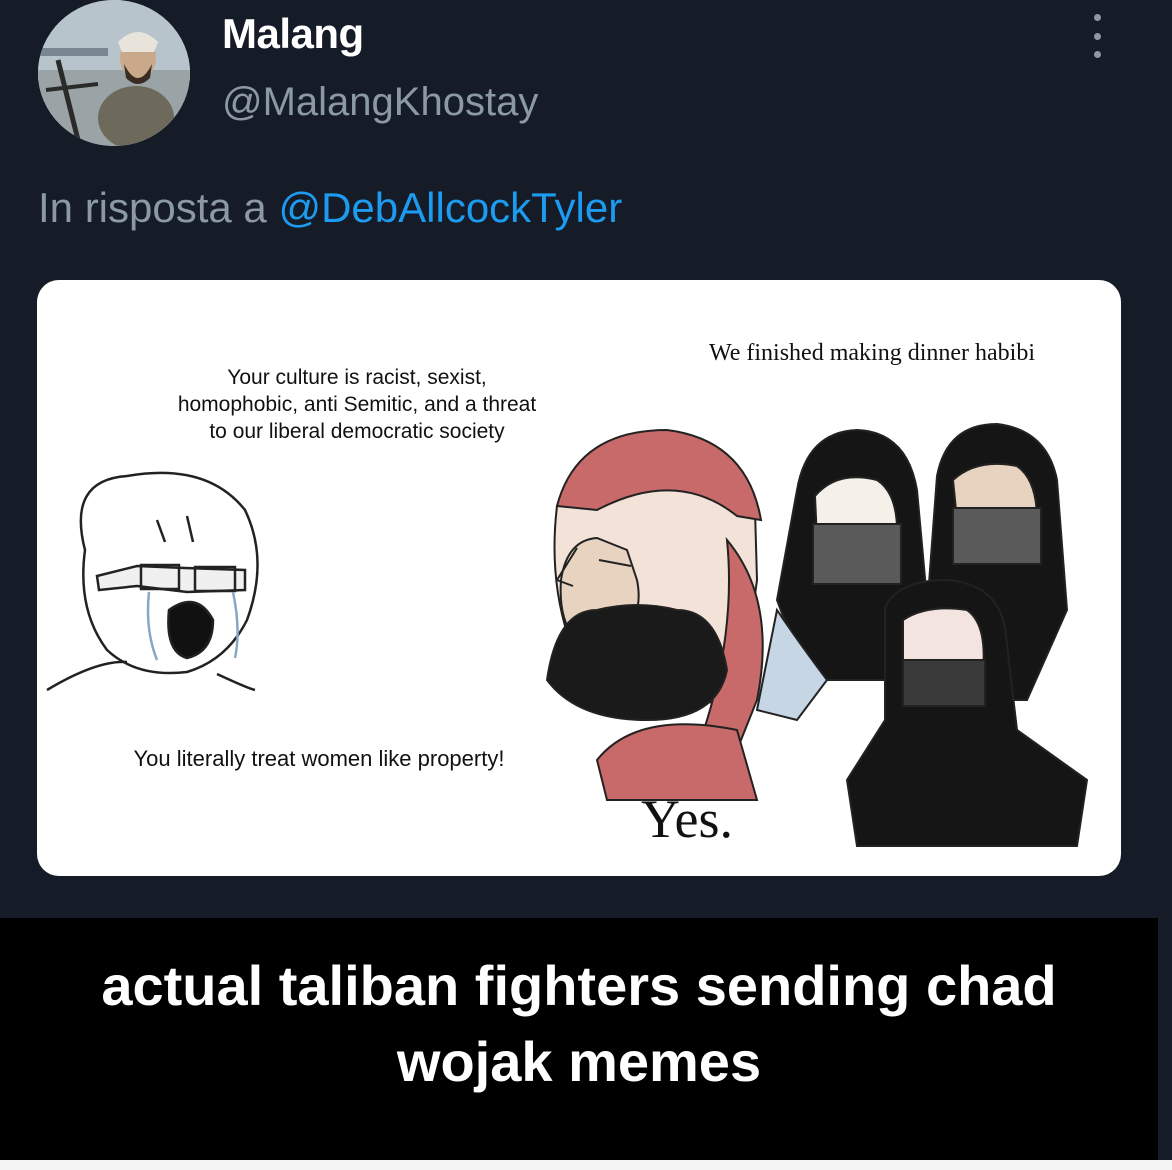  Describe the element at coordinates (293, 34) in the screenshot. I see `display-name: Malang` at that location.